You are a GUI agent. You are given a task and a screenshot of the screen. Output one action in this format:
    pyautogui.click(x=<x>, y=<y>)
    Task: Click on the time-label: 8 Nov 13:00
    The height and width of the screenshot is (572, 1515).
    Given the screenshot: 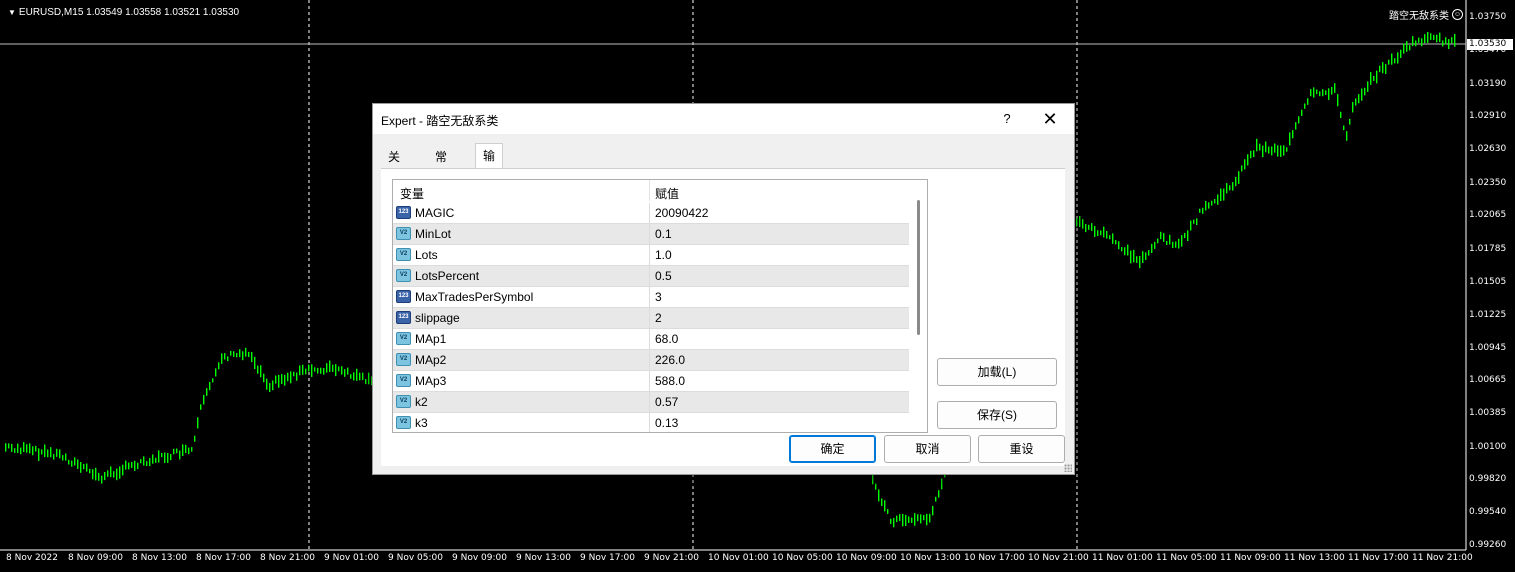 What is the action you would take?
    pyautogui.click(x=159, y=558)
    